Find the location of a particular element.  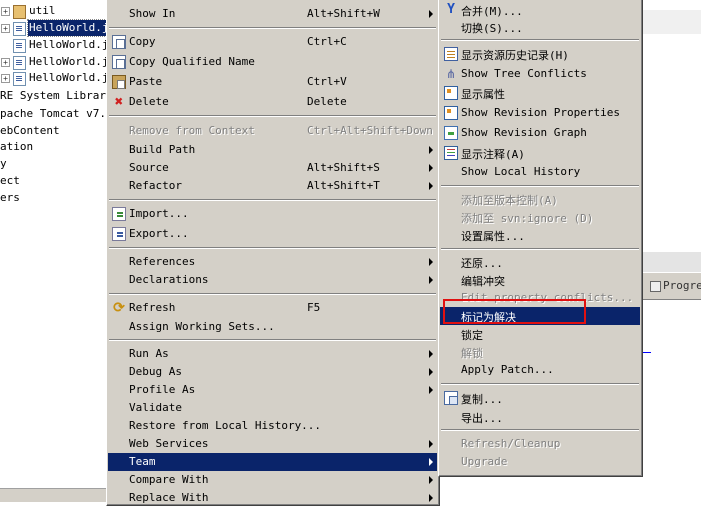

menu-item-label: Compare With is located at coordinates (169, 479).